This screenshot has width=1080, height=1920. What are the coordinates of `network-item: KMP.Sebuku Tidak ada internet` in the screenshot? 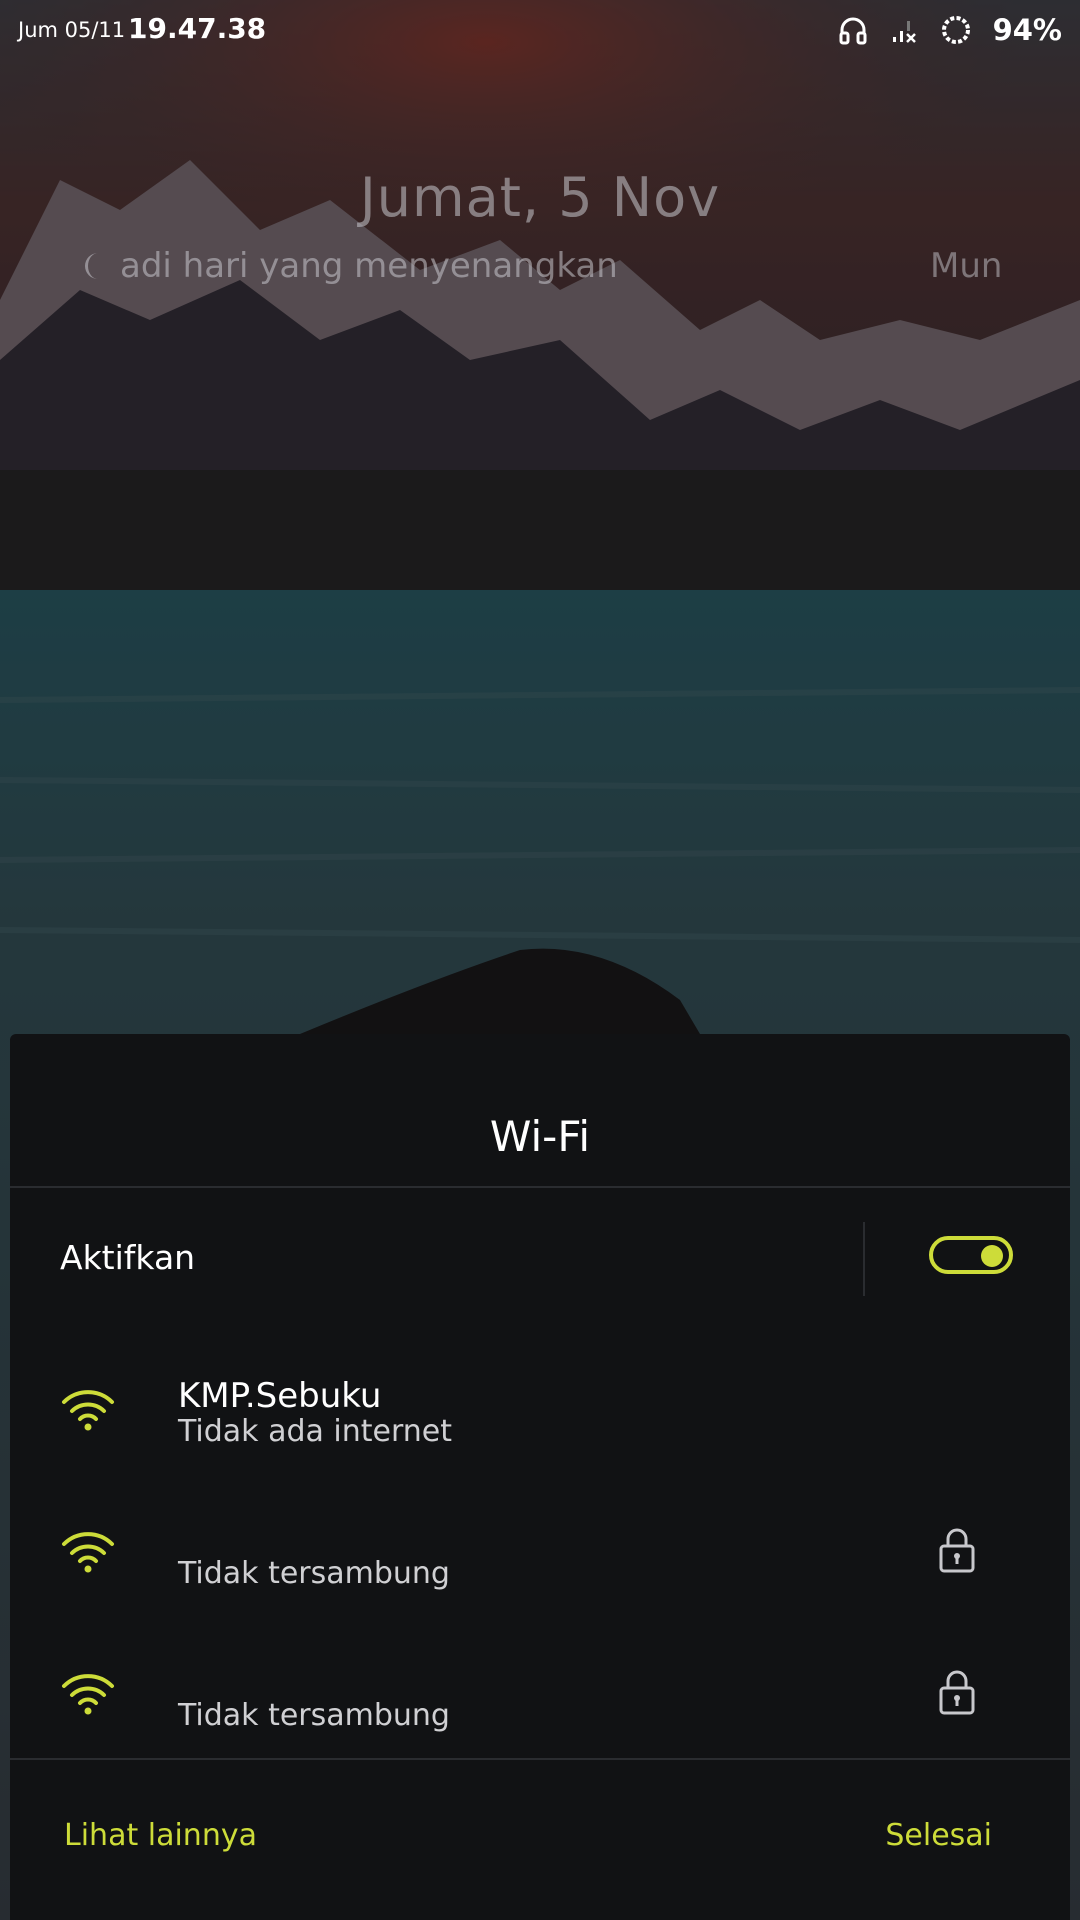 It's located at (540, 1424).